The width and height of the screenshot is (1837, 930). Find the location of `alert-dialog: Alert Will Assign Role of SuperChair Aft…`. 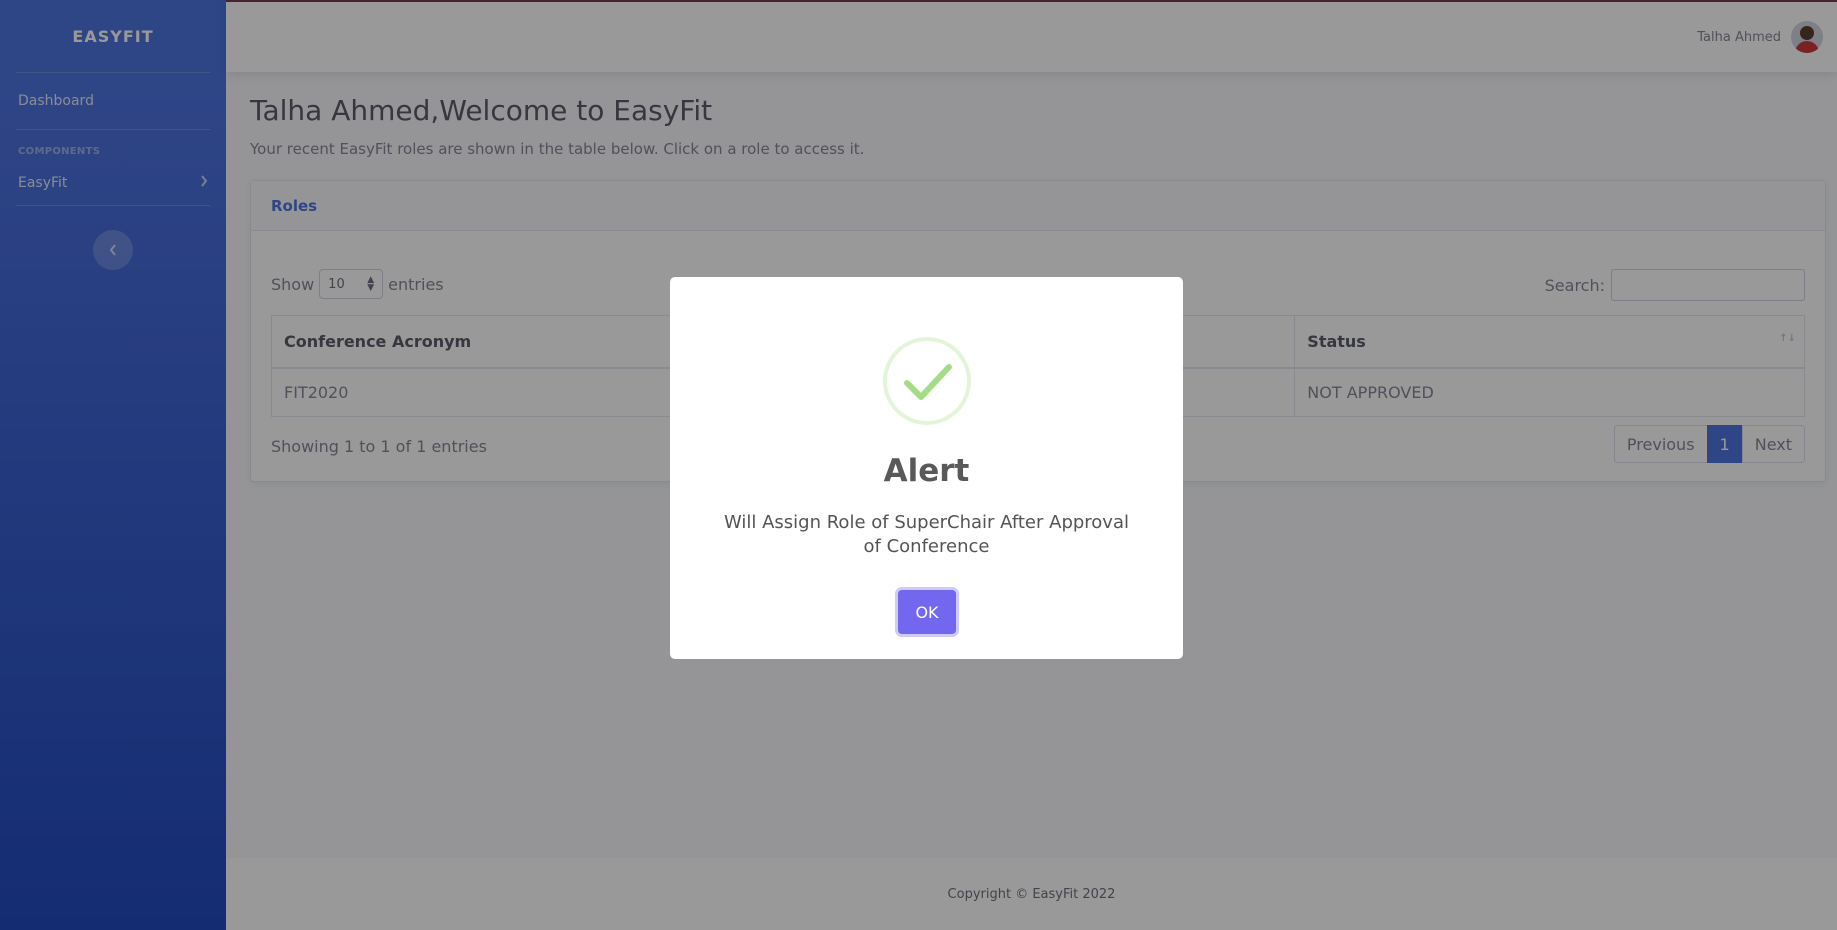

alert-dialog: Alert Will Assign Role of SuperChair Aft… is located at coordinates (926, 468).